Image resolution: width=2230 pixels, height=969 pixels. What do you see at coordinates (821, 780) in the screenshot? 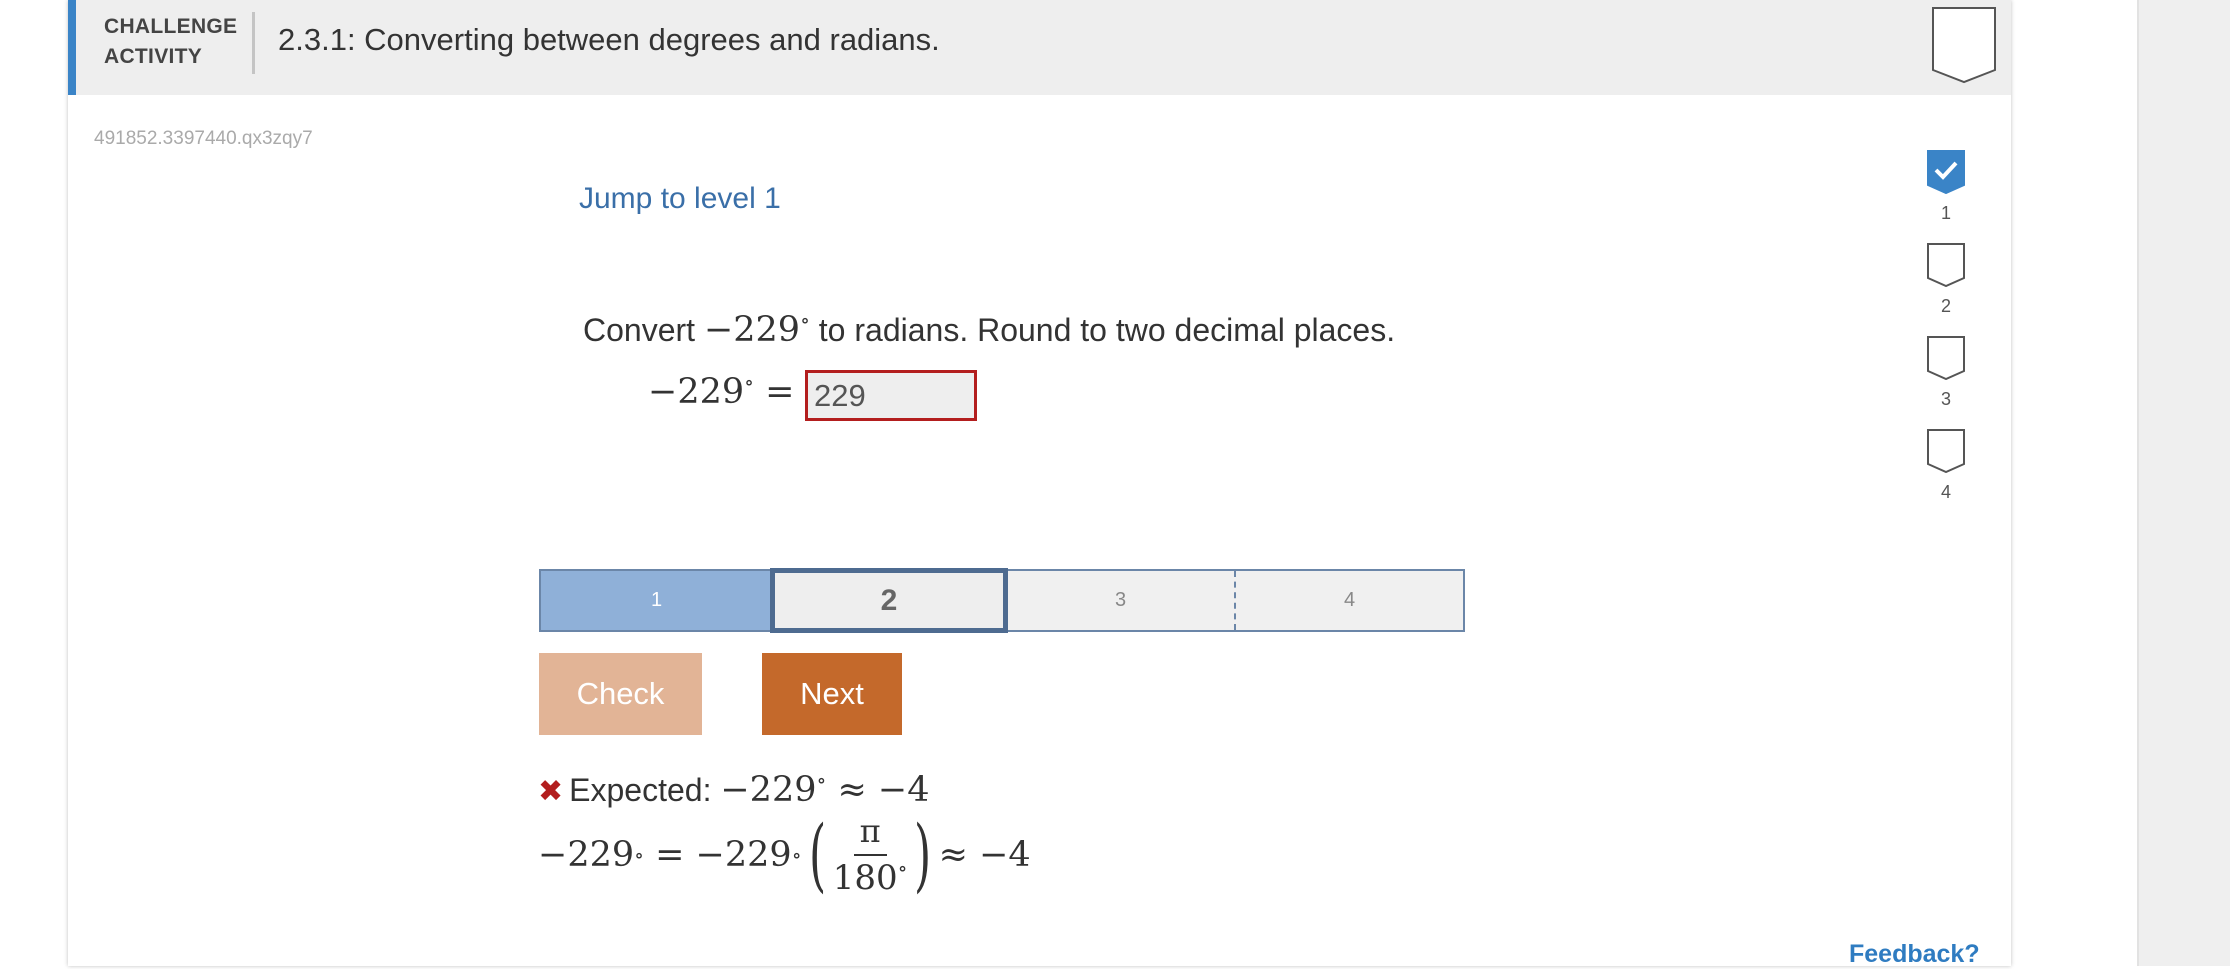
I see `expected-degree: ∘` at bounding box center [821, 780].